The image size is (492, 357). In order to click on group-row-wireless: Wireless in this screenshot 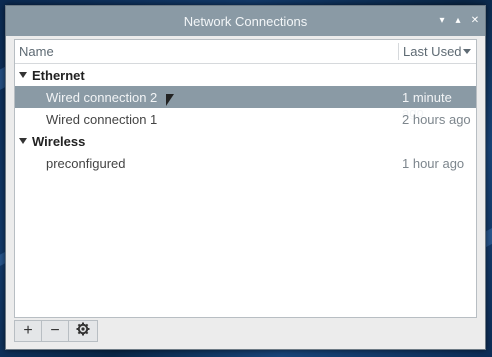, I will do `click(245, 141)`.